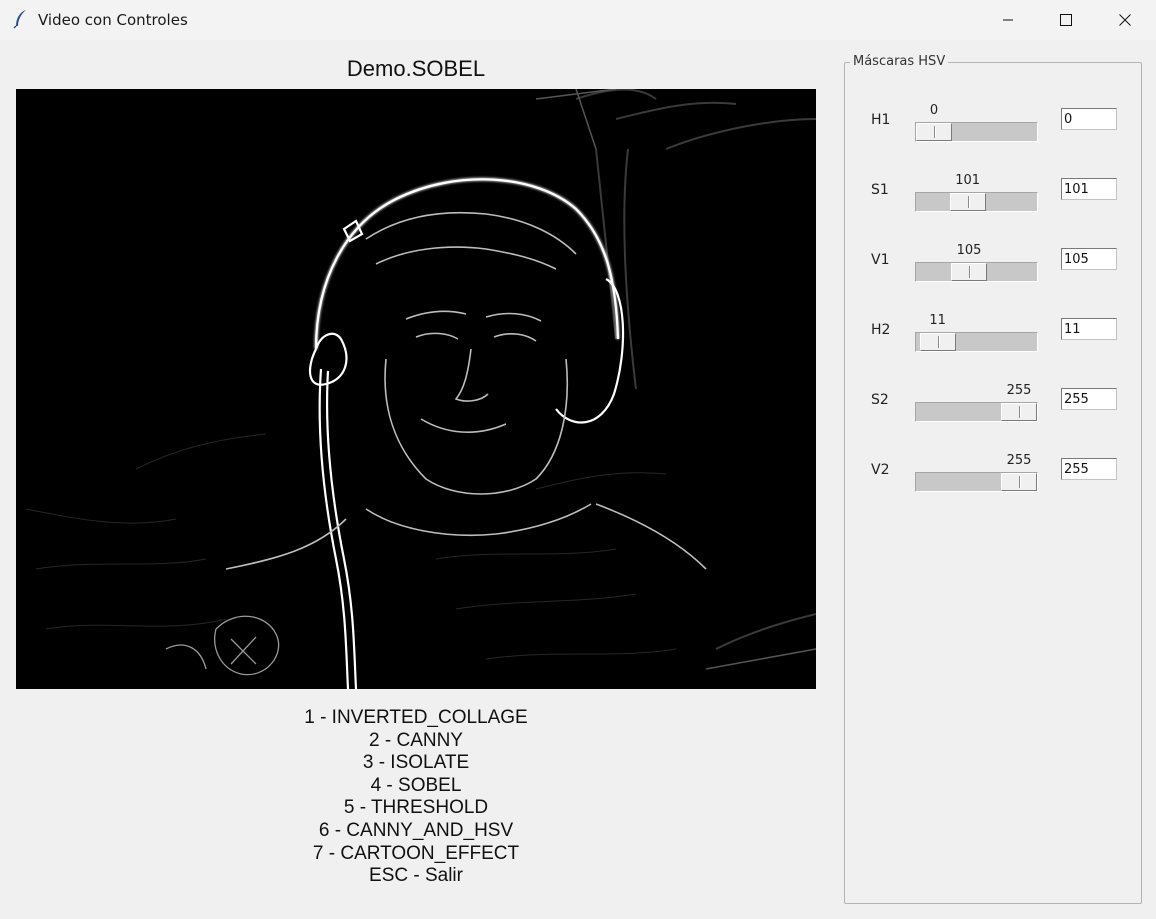 Image resolution: width=1156 pixels, height=919 pixels. Describe the element at coordinates (19, 19) in the screenshot. I see `feather-icon` at that location.